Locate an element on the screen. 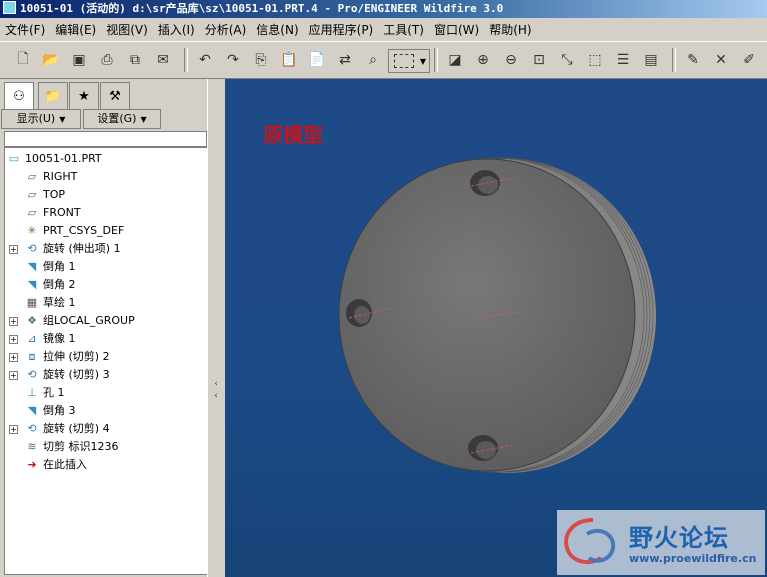  favorites-tab: ★ is located at coordinates (84, 95).